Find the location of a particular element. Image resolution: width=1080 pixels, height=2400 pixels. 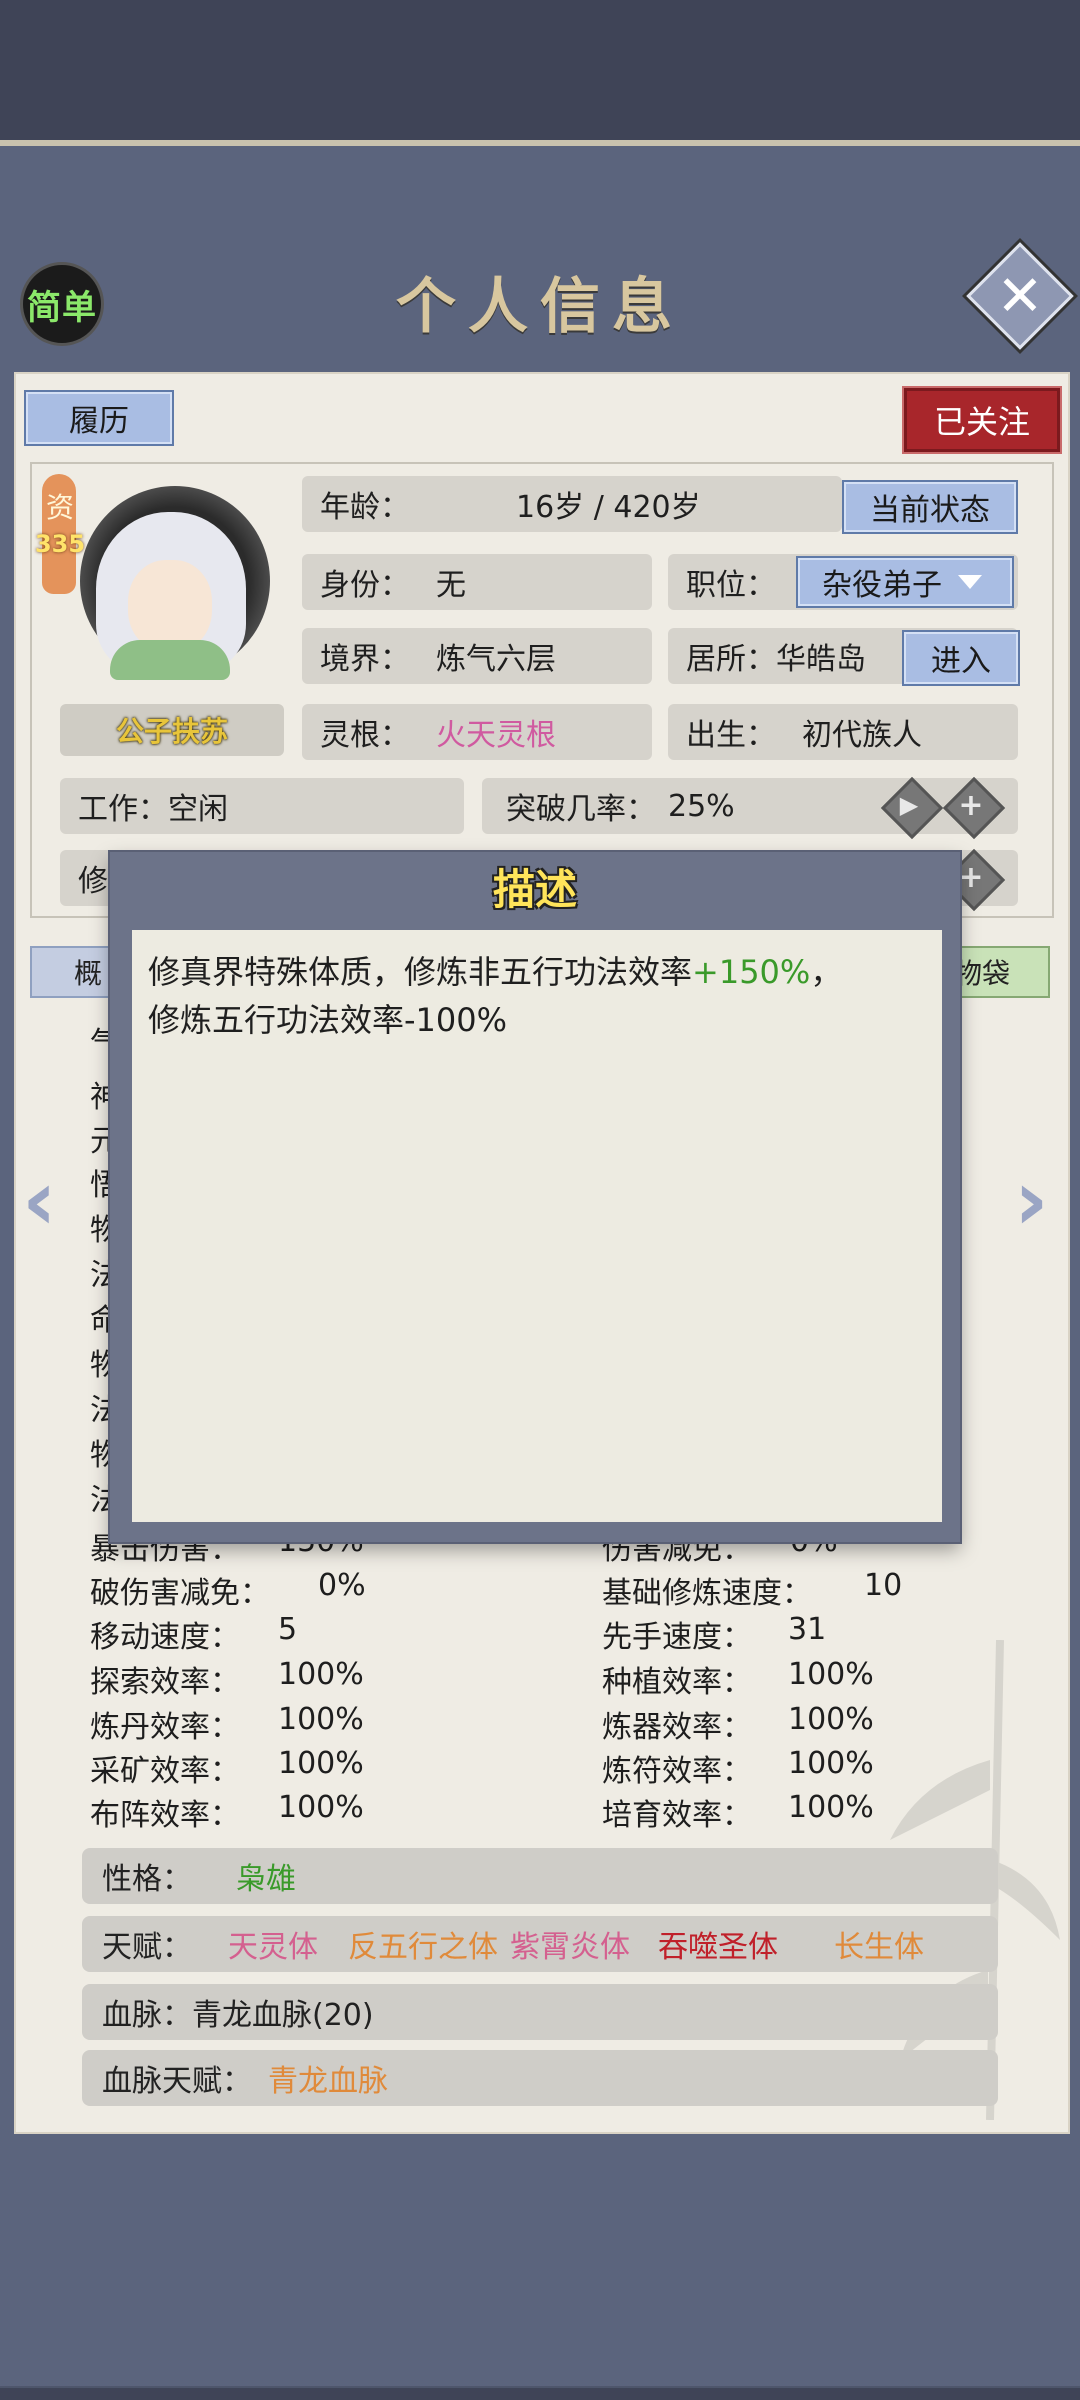

personality-label: 性格： is located at coordinates (147, 1879).